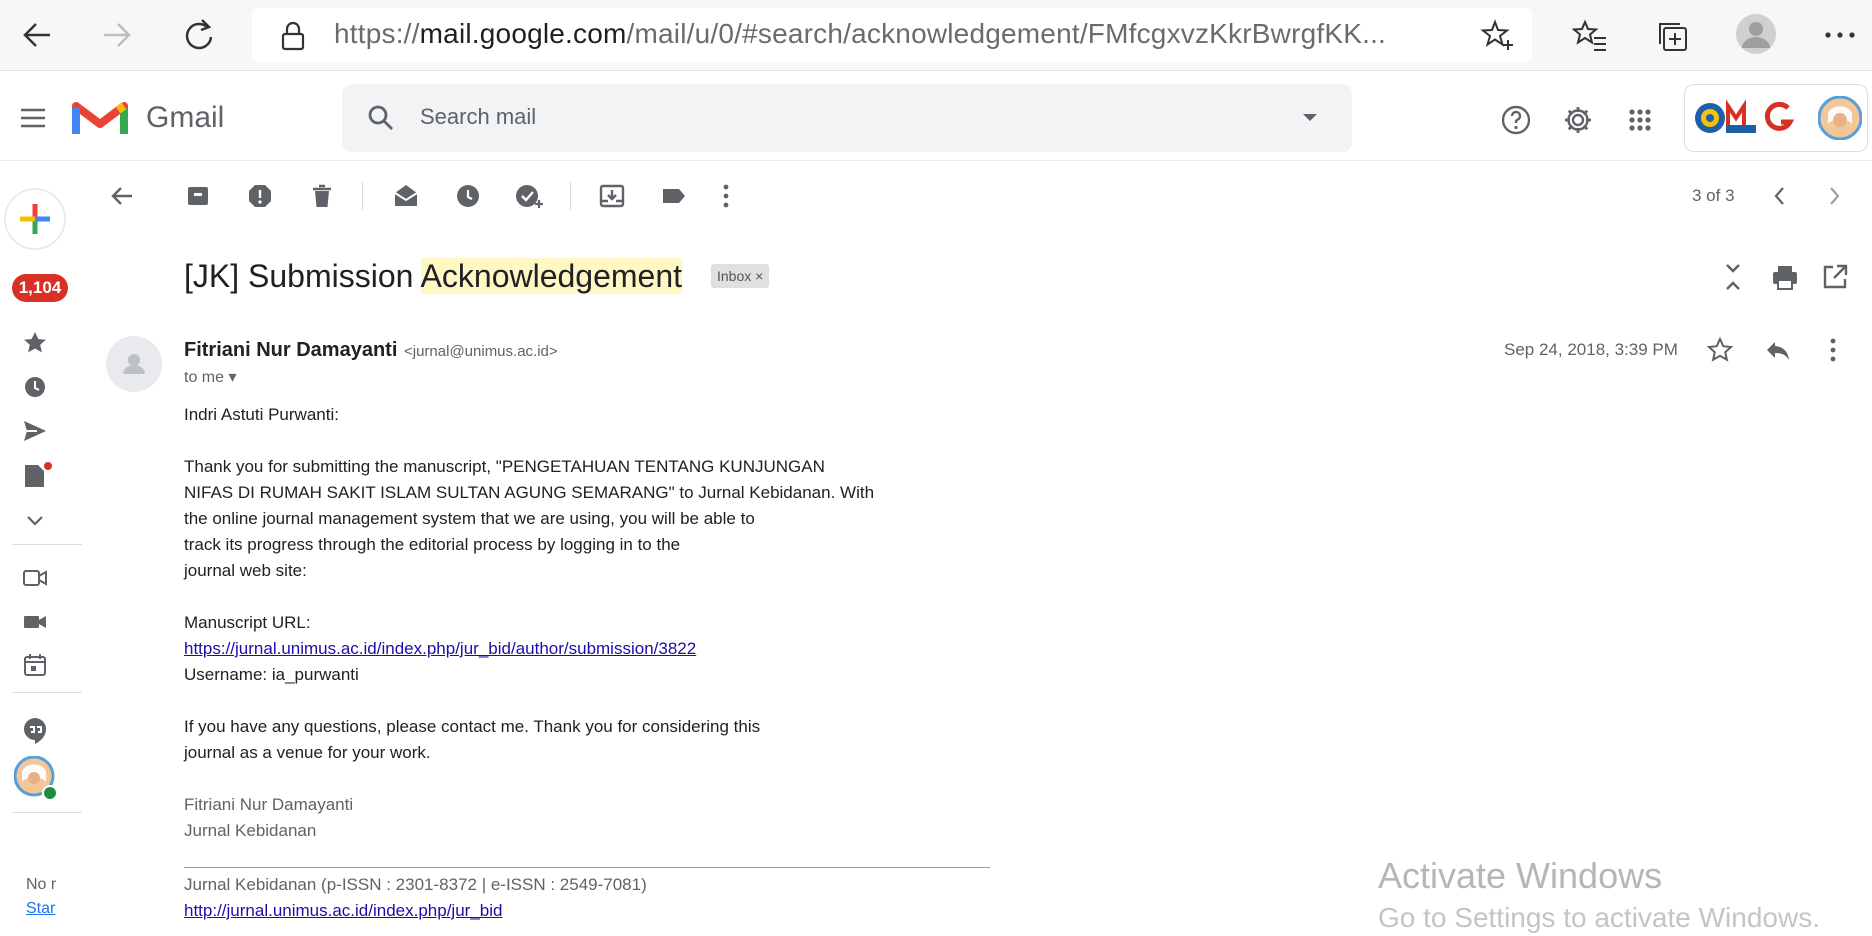  I want to click on calendar-icon, so click(35, 665).